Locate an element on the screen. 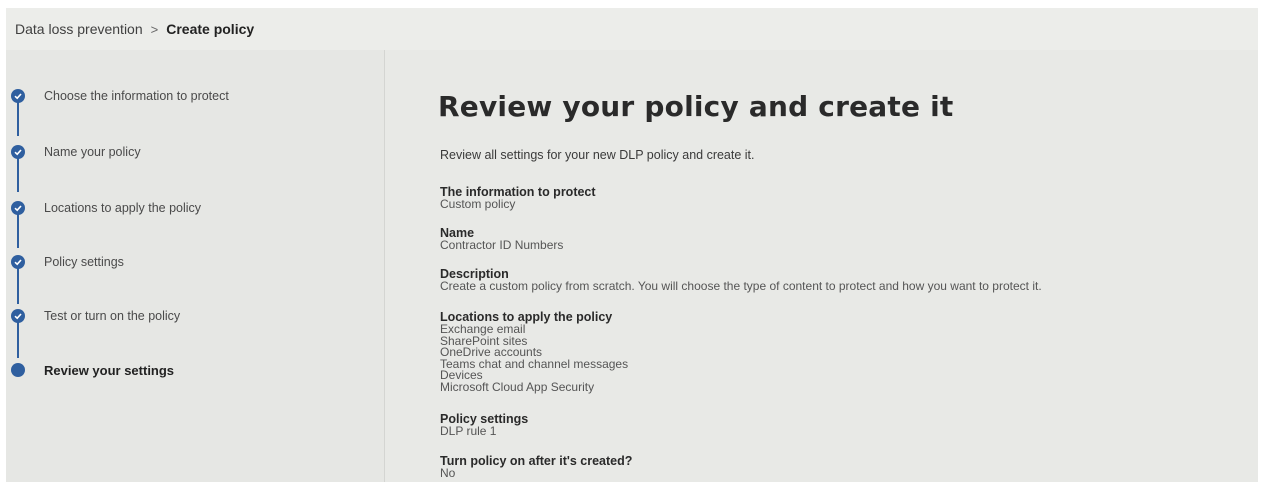 The image size is (1262, 486). review-section-policy-settings: Policy settings DLP rule 1 is located at coordinates (484, 425).